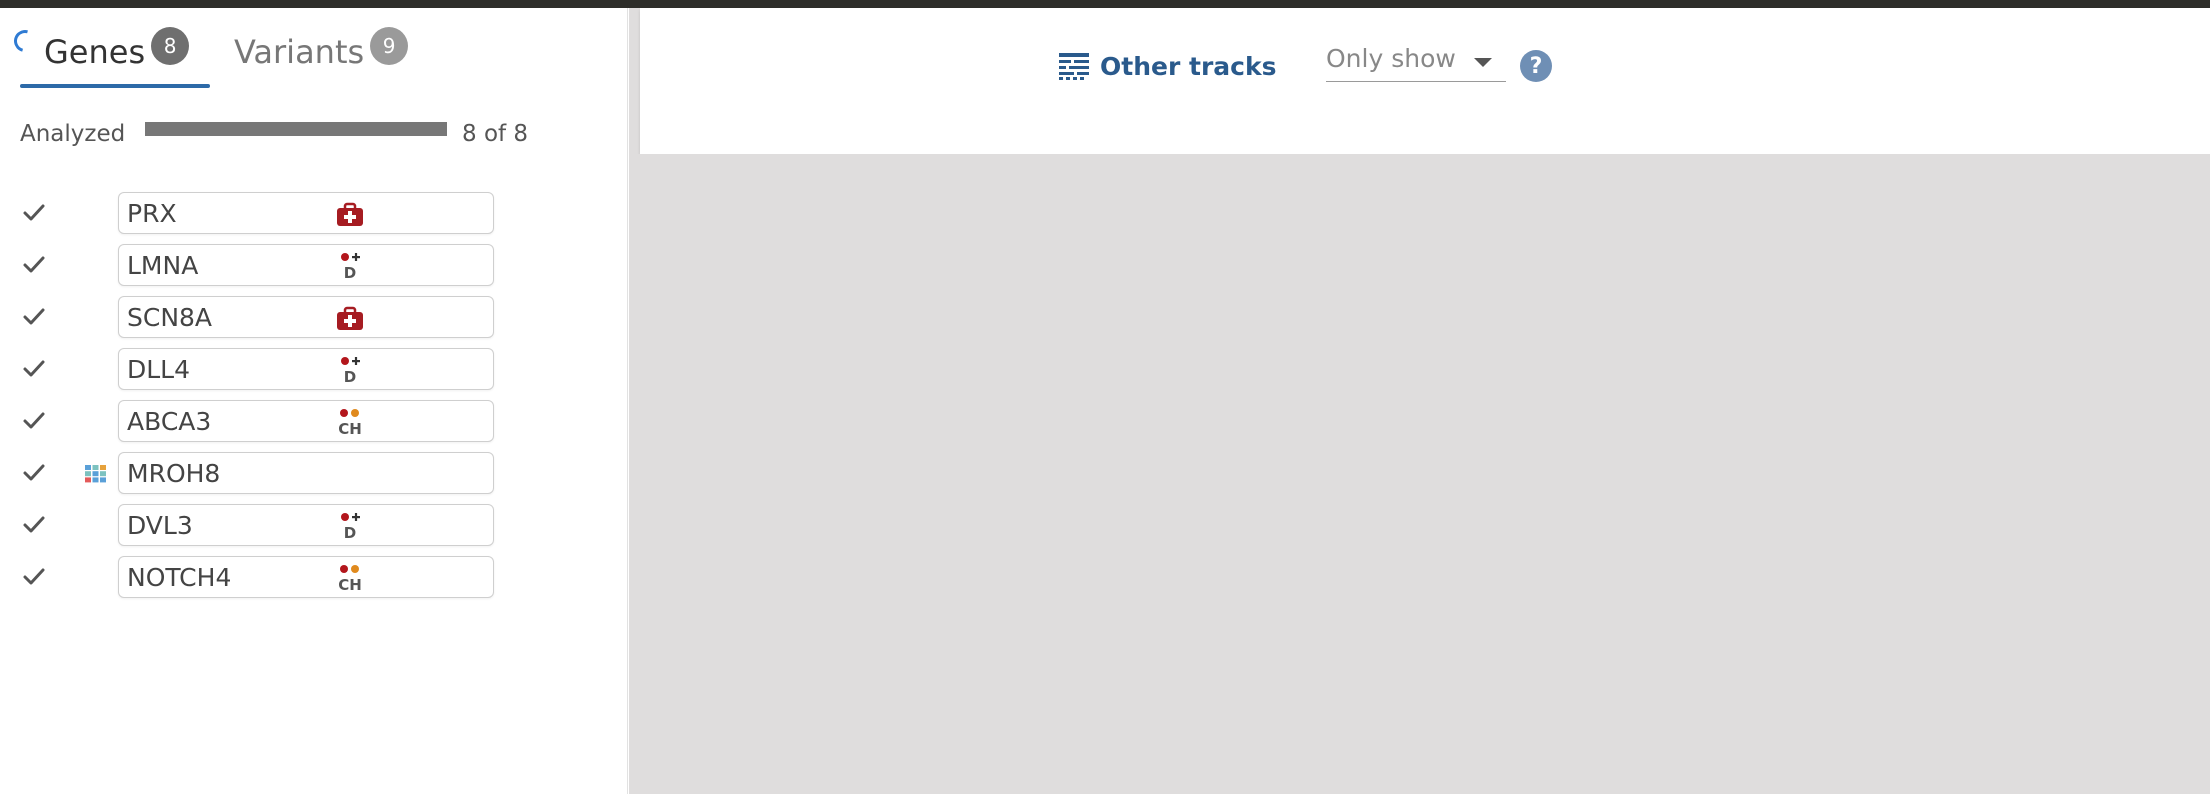 This screenshot has height=794, width=2210. I want to click on tab-genes-label: Genes, so click(95, 52).